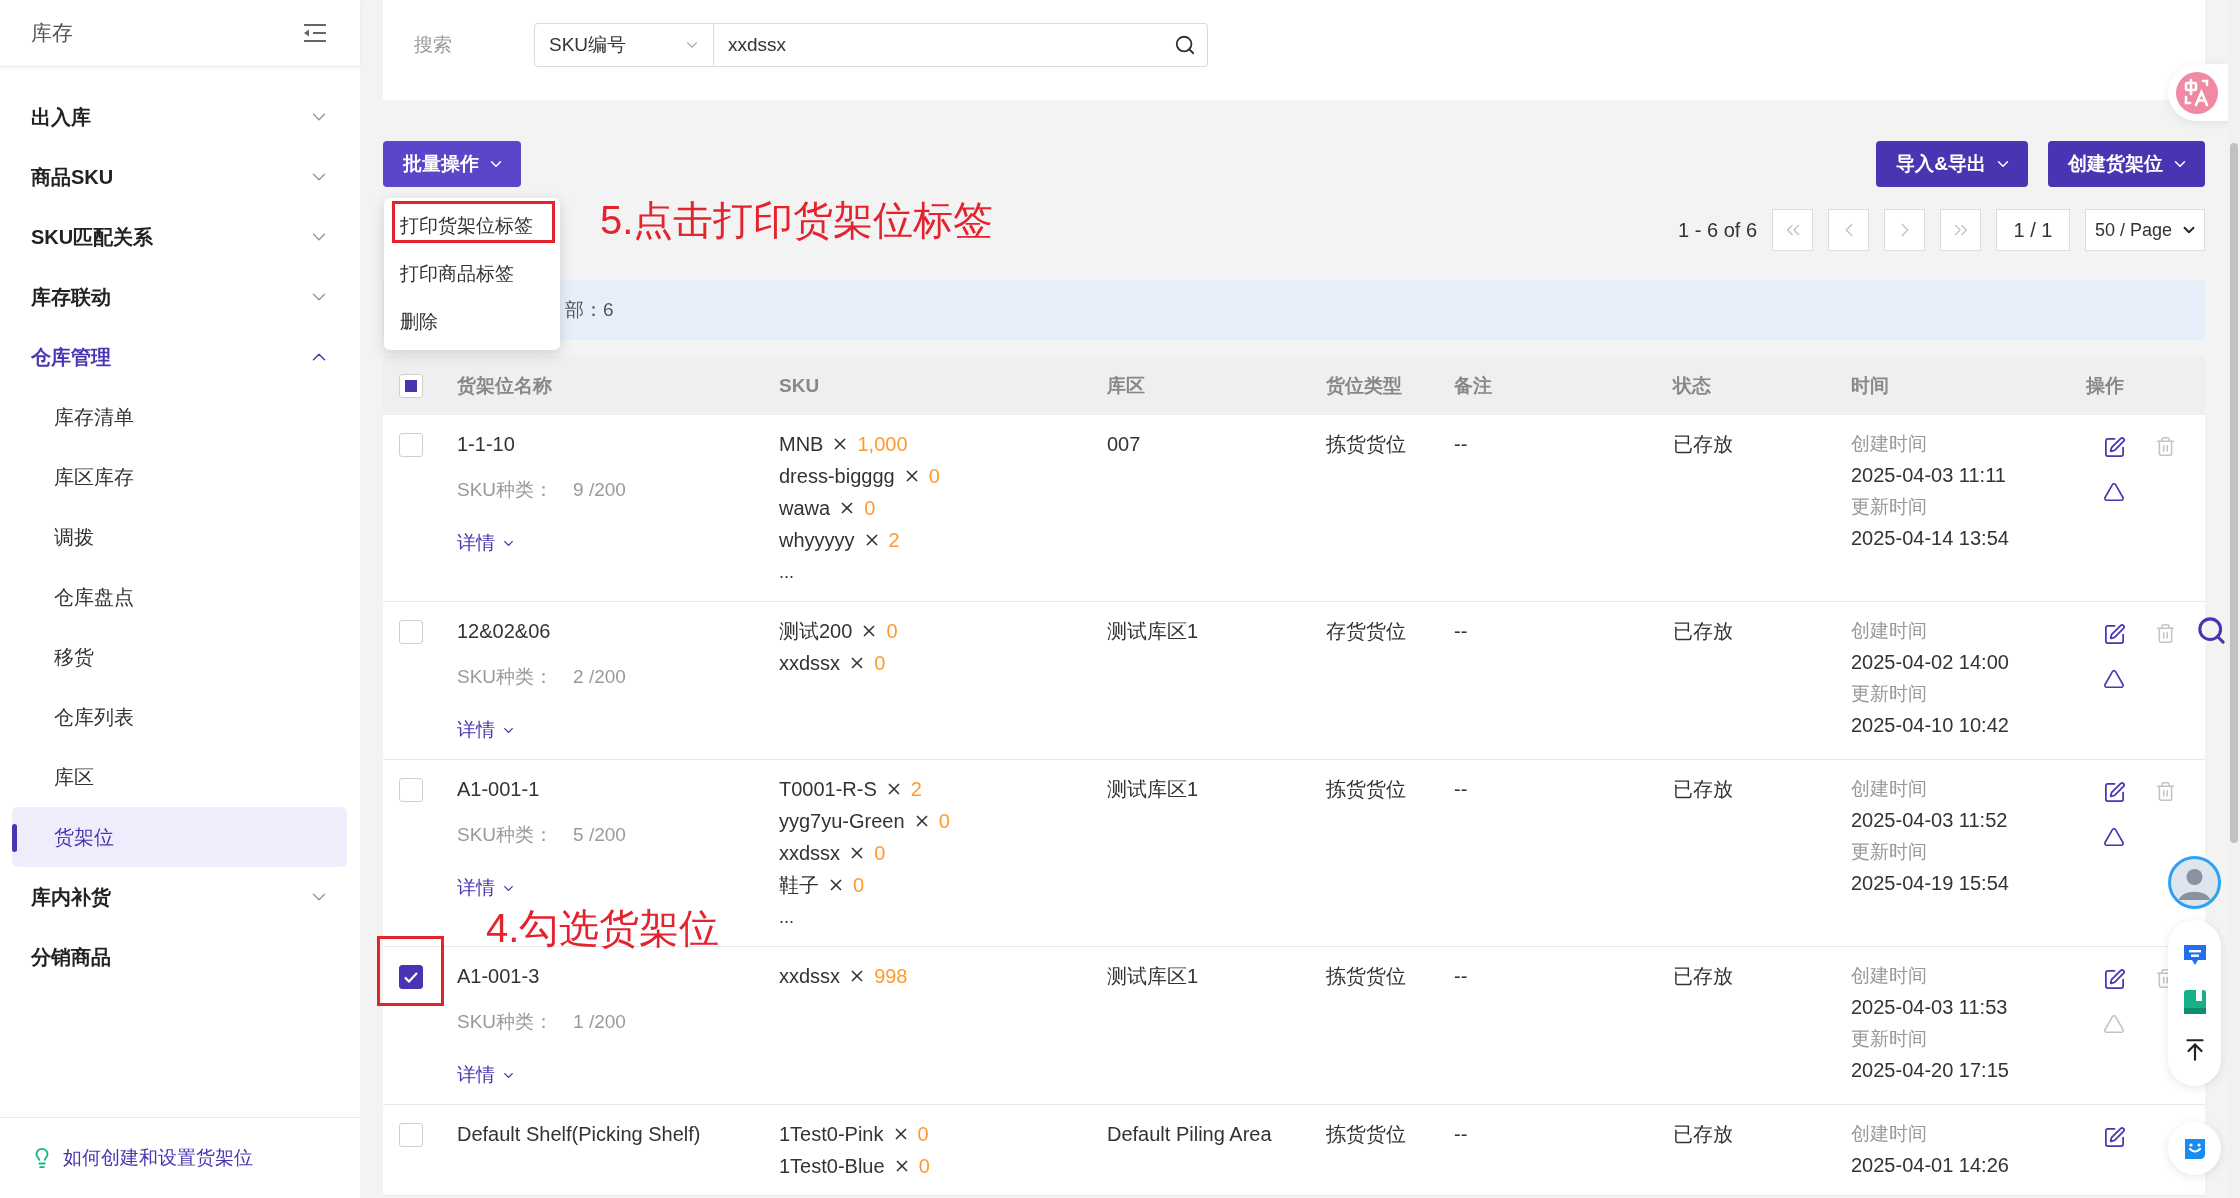 The height and width of the screenshot is (1198, 2240). I want to click on zone-cell-text: 007, so click(1124, 444).